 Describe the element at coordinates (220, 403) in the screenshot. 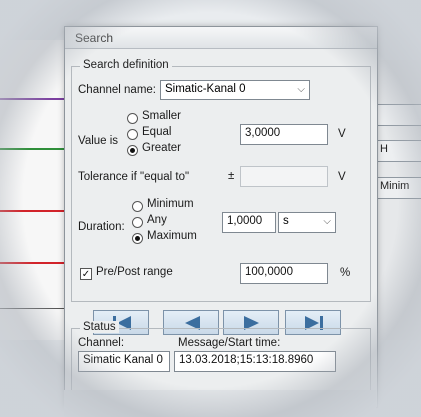

I see `bottom-strip` at that location.